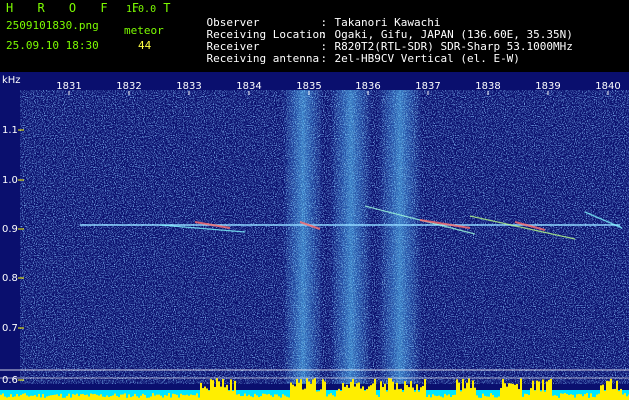  What do you see at coordinates (11, 80) in the screenshot?
I see `frequency-unit: kHz` at bounding box center [11, 80].